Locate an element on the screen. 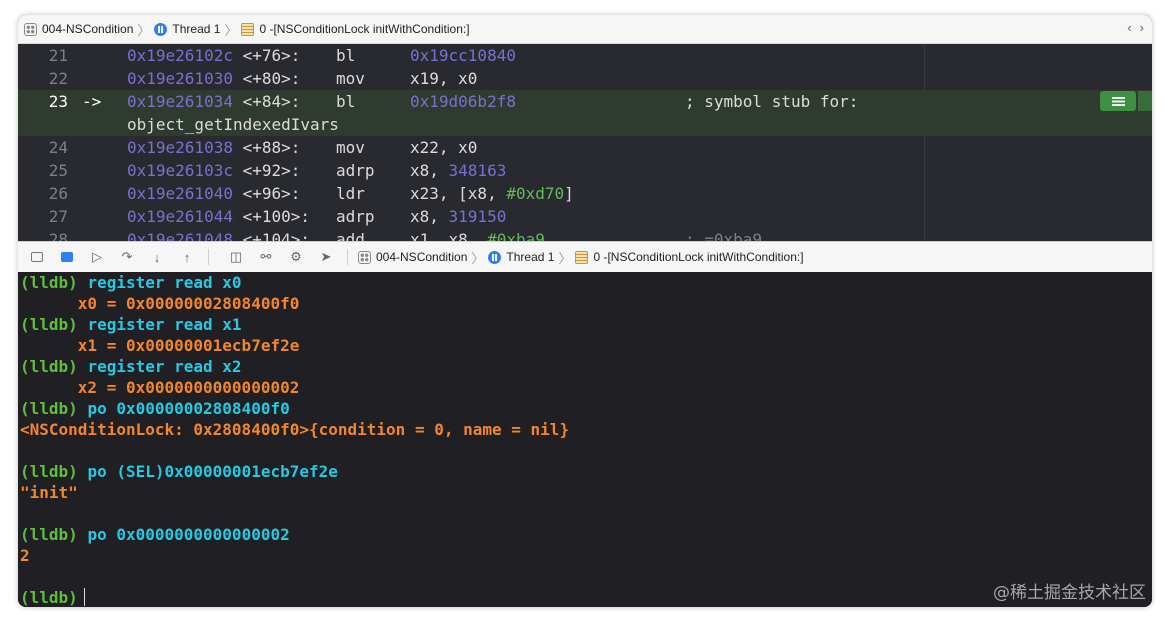 This screenshot has width=1170, height=625. jump-bar-project-label: 004-NSCondition is located at coordinates (88, 29).